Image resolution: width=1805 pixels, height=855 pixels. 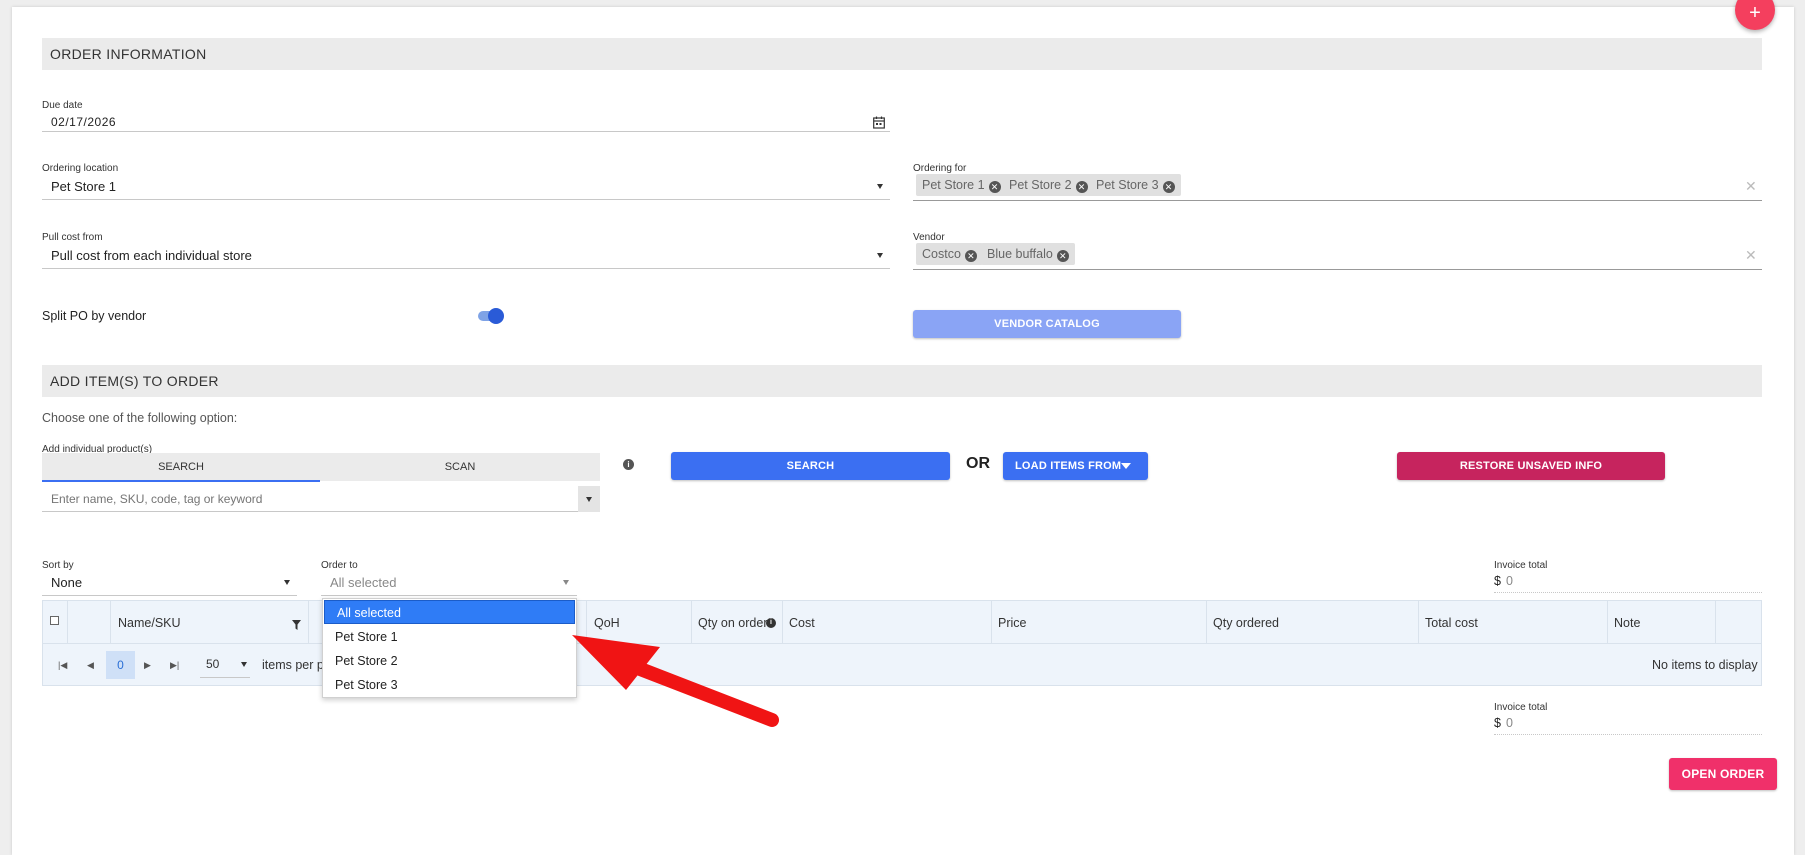 I want to click on column-header-qty-ordered: Qty ordered, so click(x=1246, y=623).